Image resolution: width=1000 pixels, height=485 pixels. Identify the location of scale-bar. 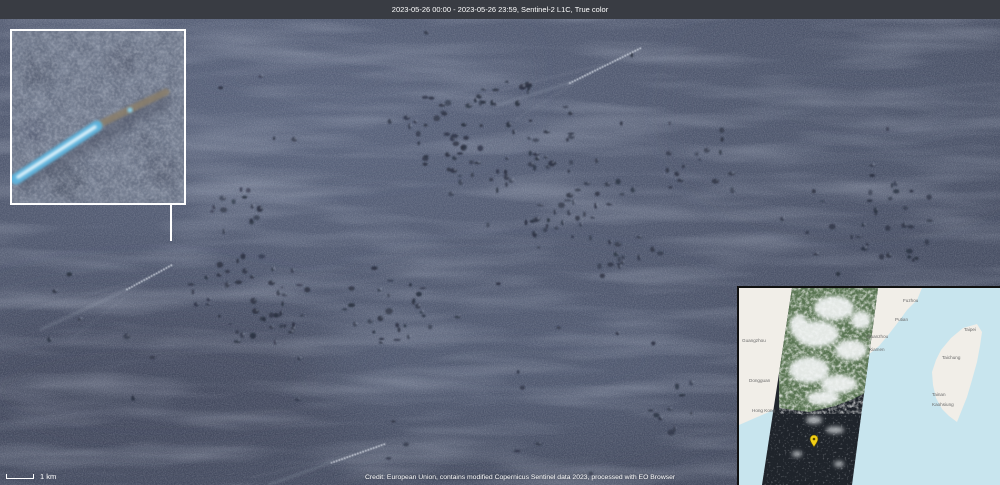
(20, 476).